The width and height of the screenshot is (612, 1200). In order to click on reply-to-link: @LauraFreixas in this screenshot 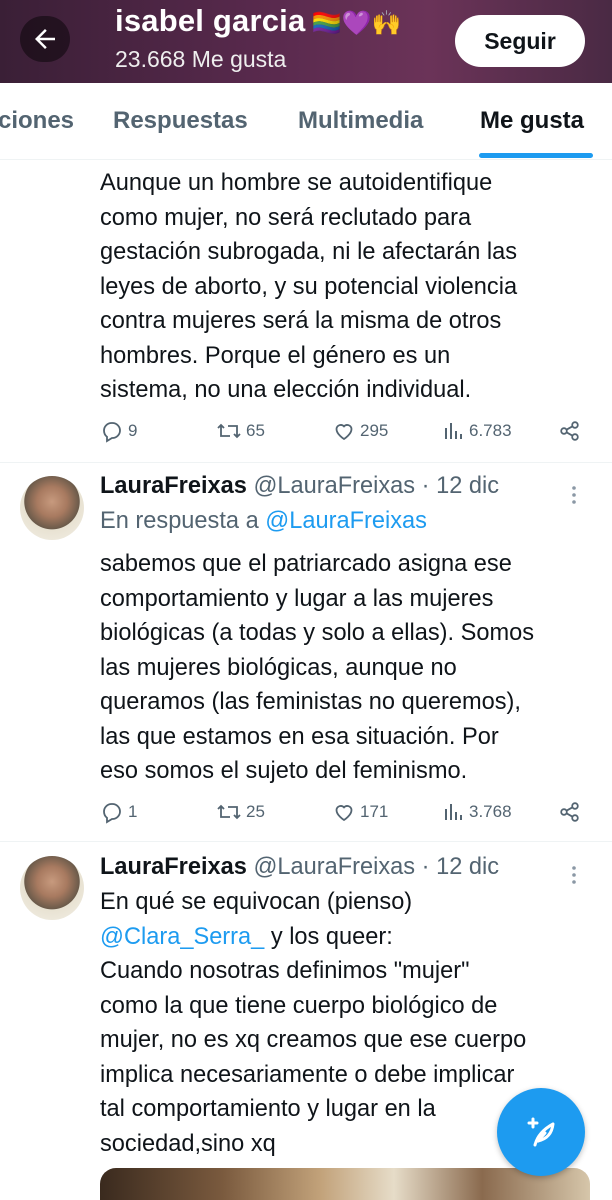, I will do `click(346, 521)`.